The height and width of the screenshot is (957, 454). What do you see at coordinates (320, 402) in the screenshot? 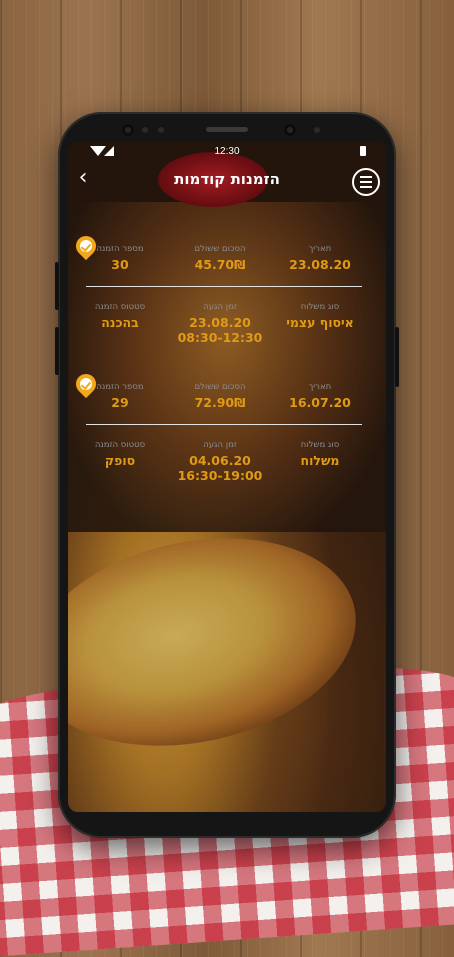
I see `date-value: 16.07.20` at bounding box center [320, 402].